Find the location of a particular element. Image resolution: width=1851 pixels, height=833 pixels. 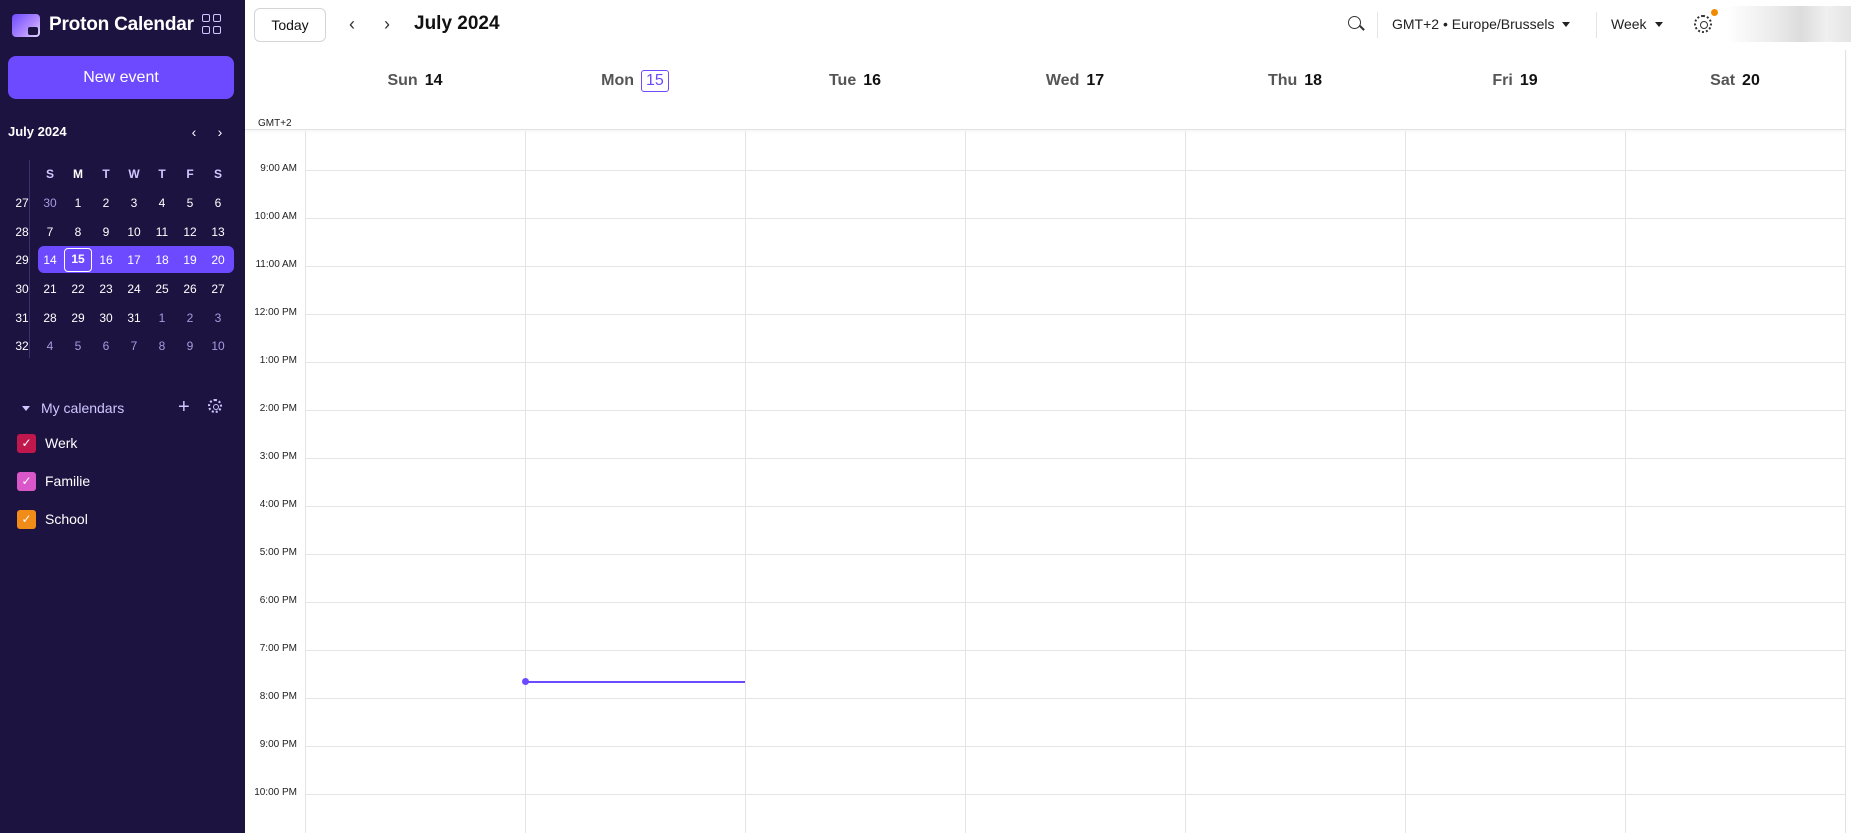

mini-calendar-title: July 2024 is located at coordinates (37, 131).